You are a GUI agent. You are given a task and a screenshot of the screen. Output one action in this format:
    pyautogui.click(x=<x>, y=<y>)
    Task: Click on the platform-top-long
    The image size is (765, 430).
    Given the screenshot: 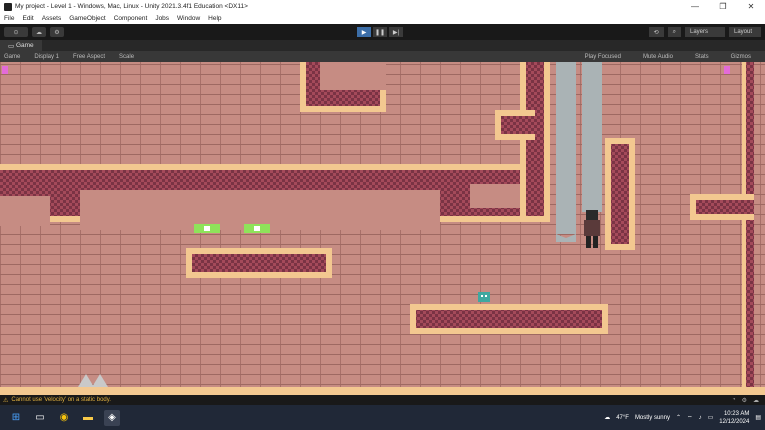 What is the action you would take?
    pyautogui.click(x=275, y=197)
    